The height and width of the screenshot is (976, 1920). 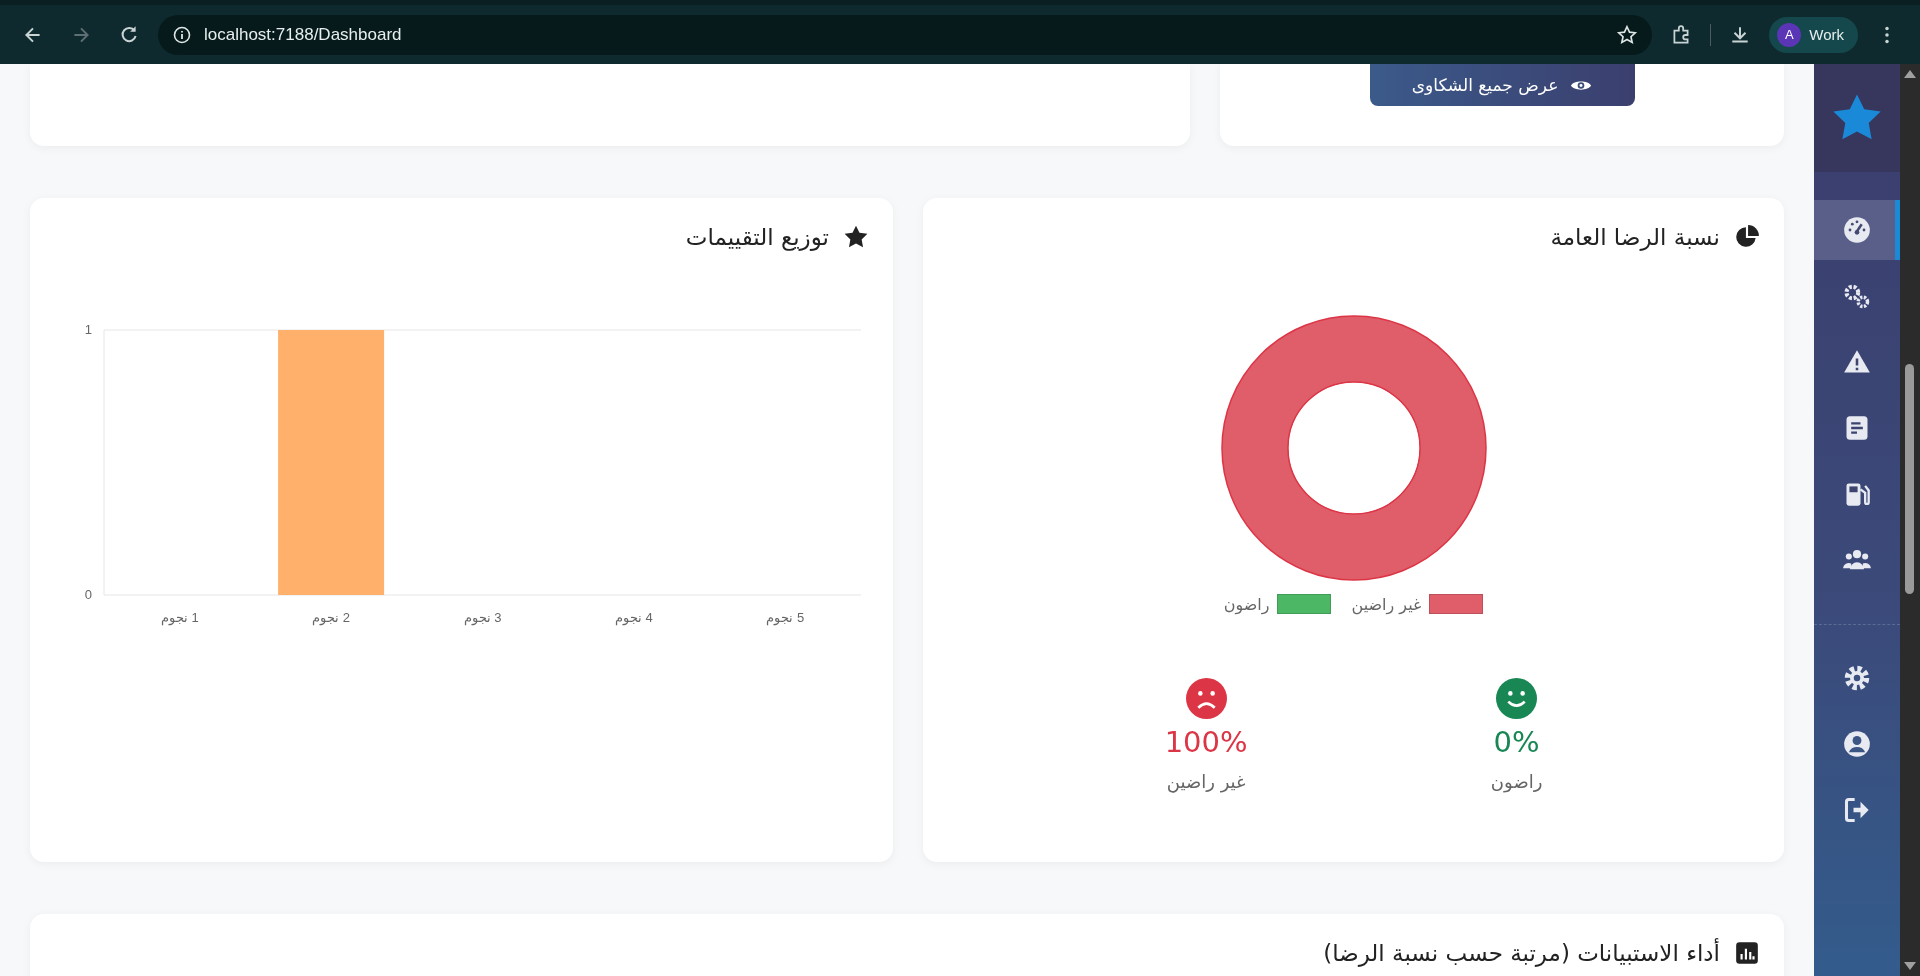 What do you see at coordinates (905, 34) in the screenshot?
I see `address-bar: localhost:7188/Dashboard` at bounding box center [905, 34].